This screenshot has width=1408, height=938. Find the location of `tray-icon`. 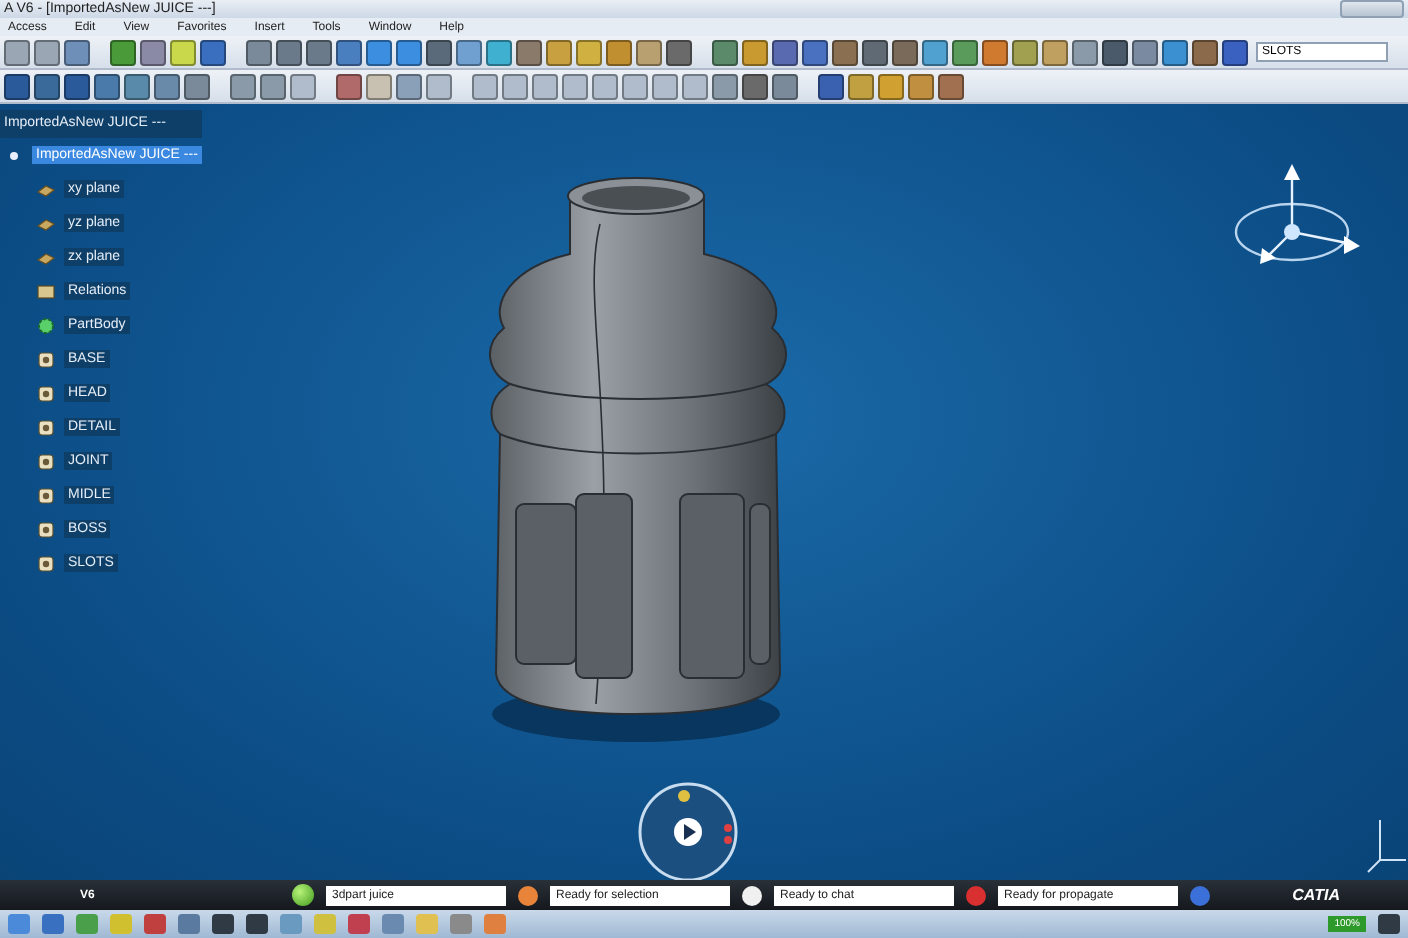

tray-icon is located at coordinates (1389, 924).